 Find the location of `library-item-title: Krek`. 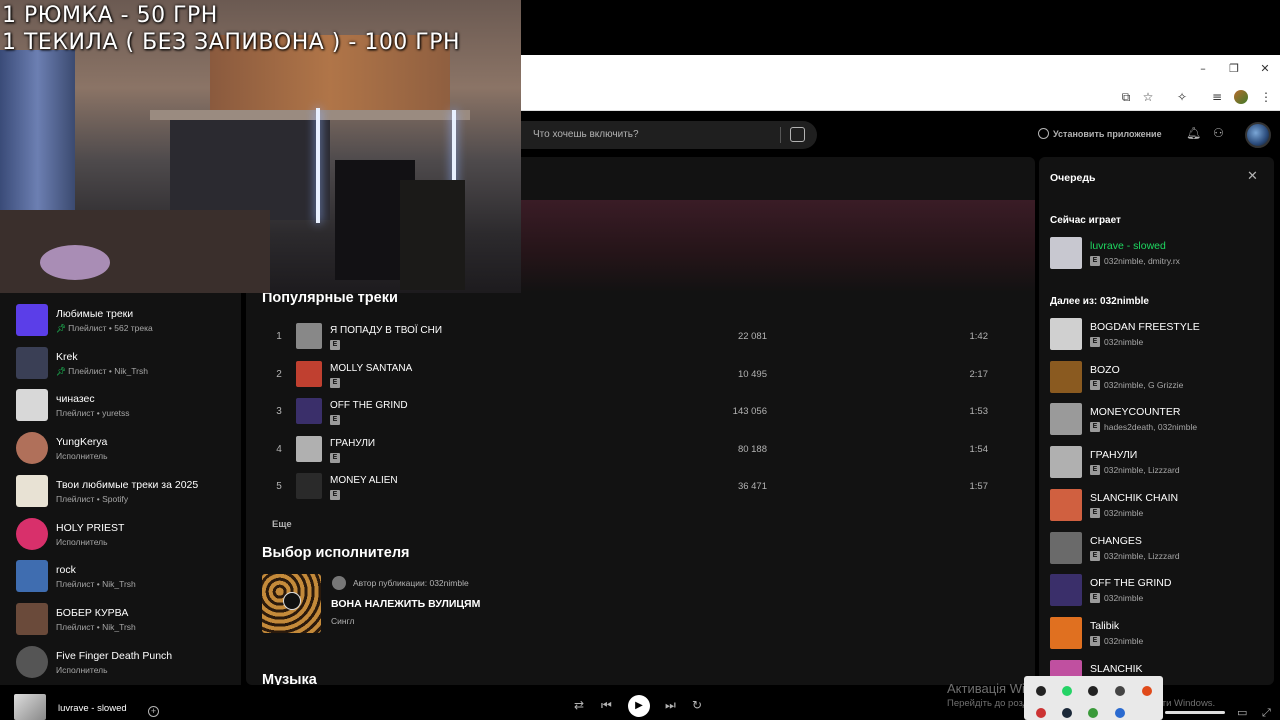

library-item-title: Krek is located at coordinates (67, 356).